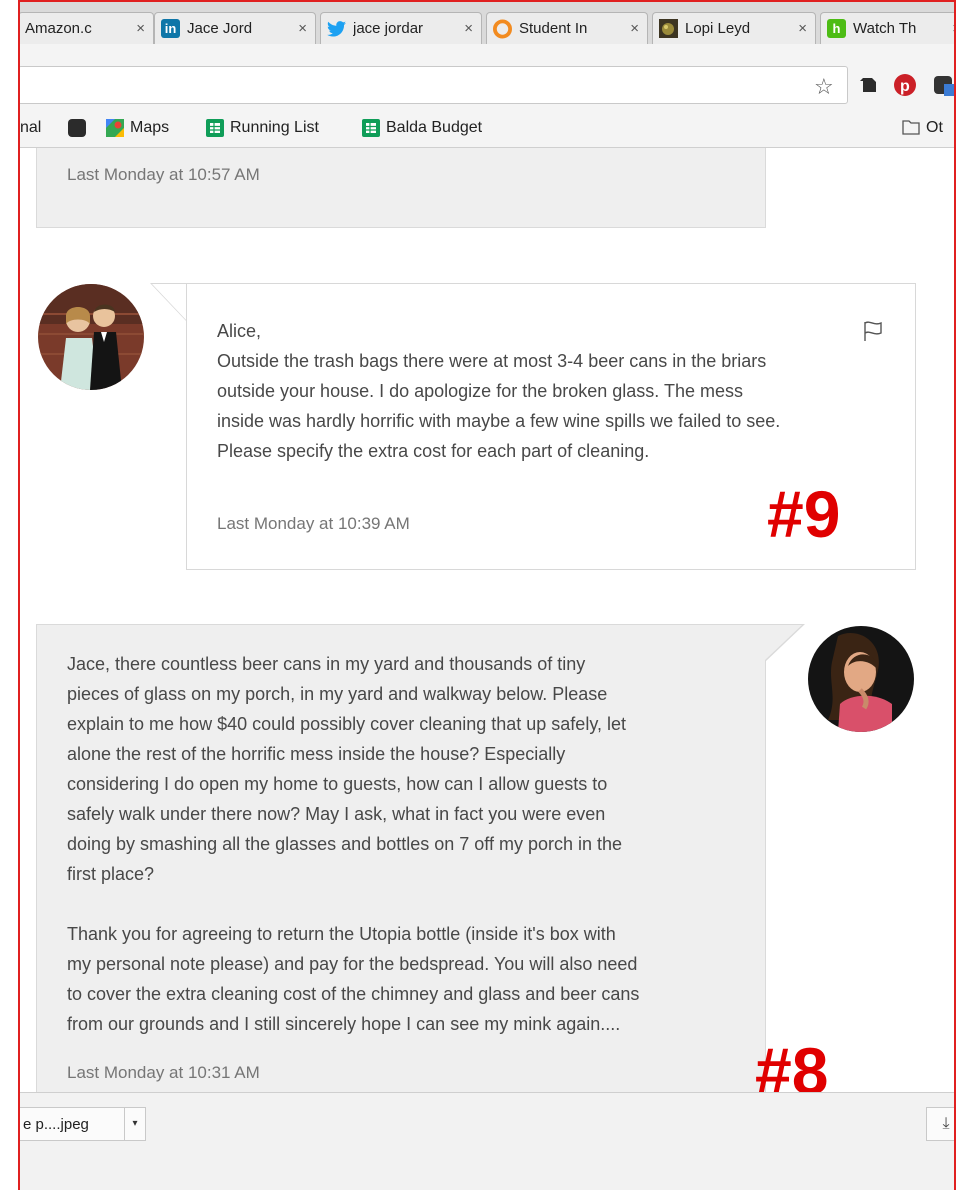 The width and height of the screenshot is (960, 1190). Describe the element at coordinates (836, 28) in the screenshot. I see `houzz-icon: h` at that location.